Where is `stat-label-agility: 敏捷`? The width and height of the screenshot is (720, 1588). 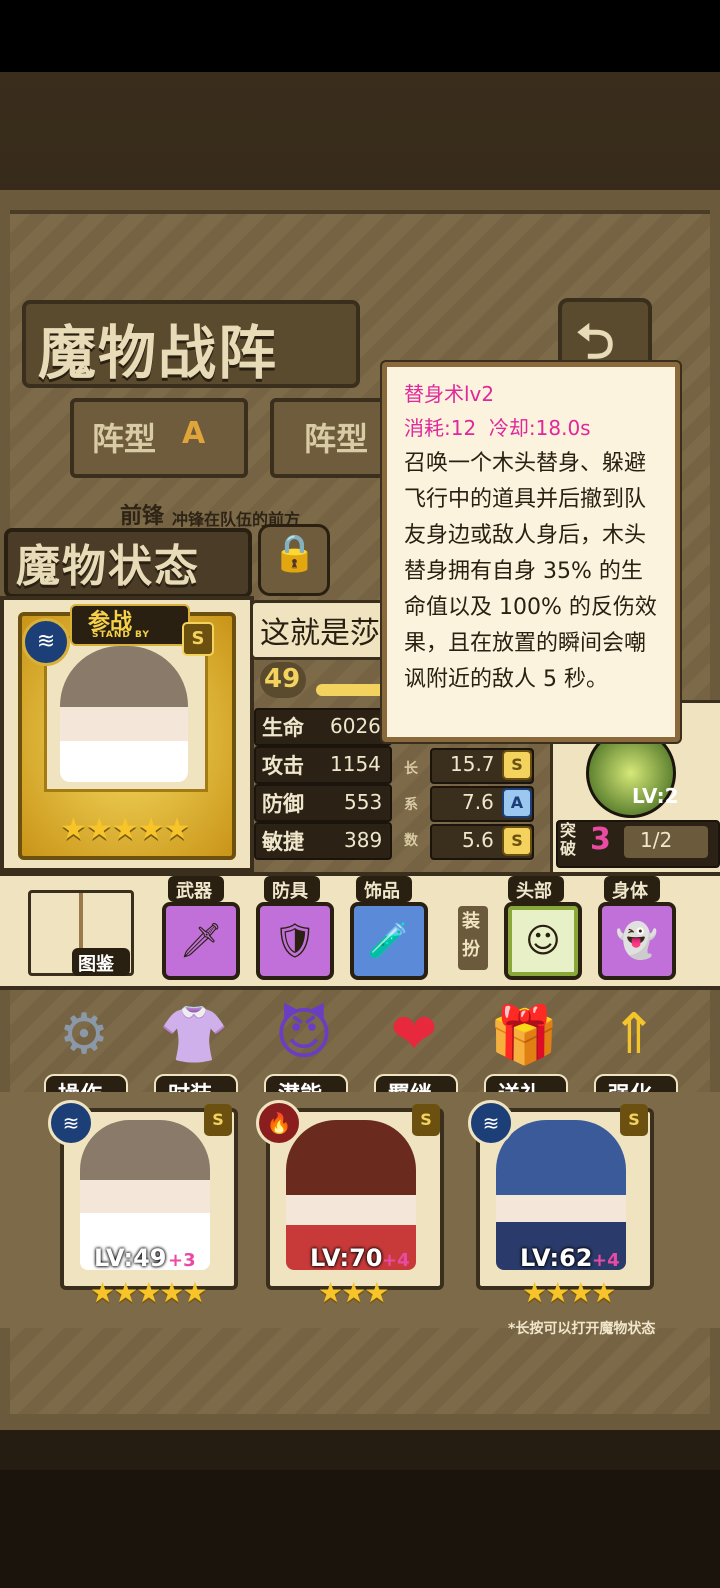
stat-label-agility: 敏捷 is located at coordinates (283, 842).